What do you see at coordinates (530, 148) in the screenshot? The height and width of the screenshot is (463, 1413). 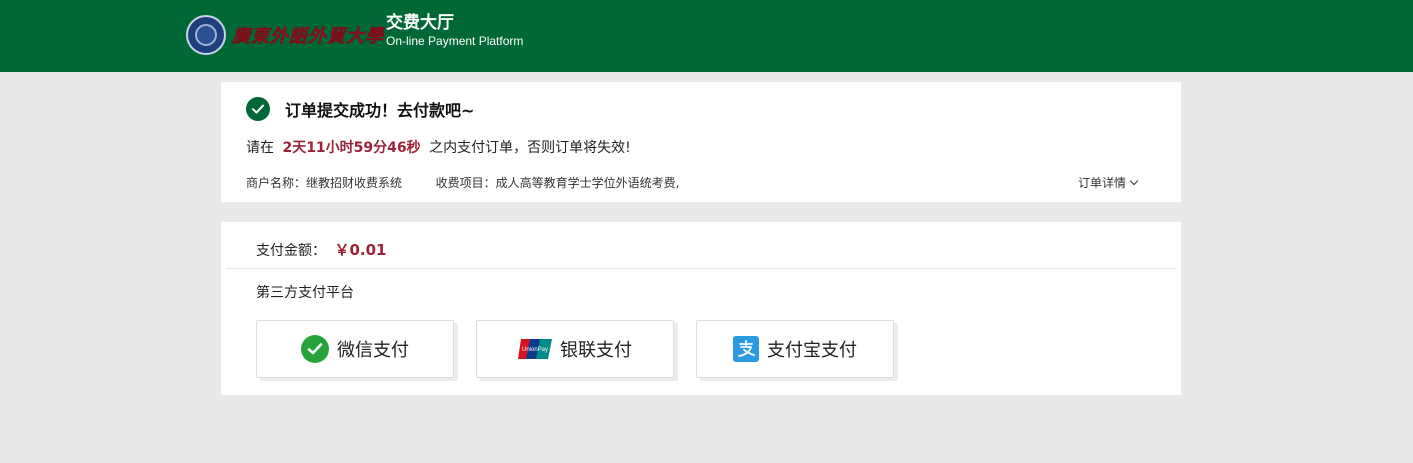 I see `deadline-suffix: 之内支付订单，否则订单将失效!` at bounding box center [530, 148].